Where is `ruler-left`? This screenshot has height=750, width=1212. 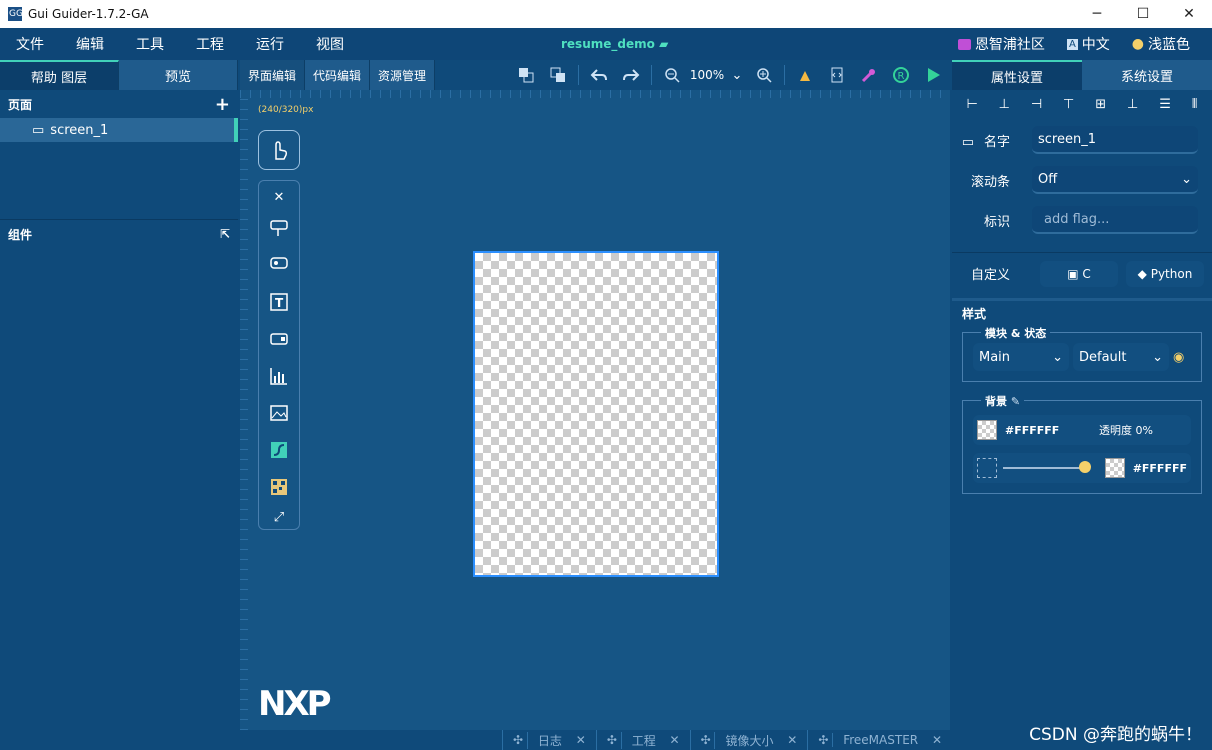
ruler-left is located at coordinates (244, 410).